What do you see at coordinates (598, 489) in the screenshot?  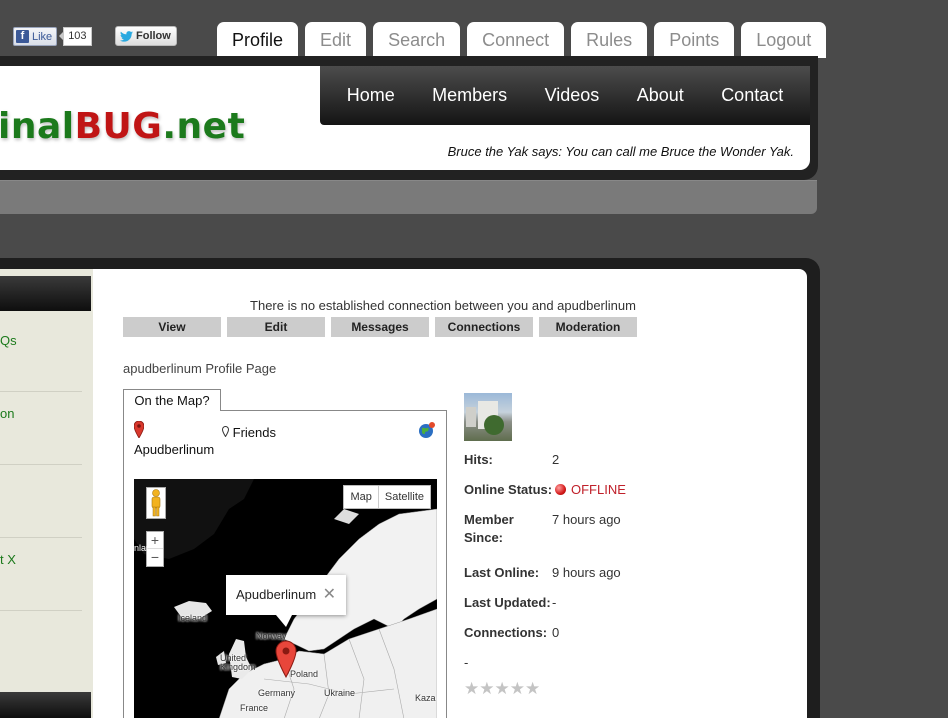 I see `status-text: OFFLINE` at bounding box center [598, 489].